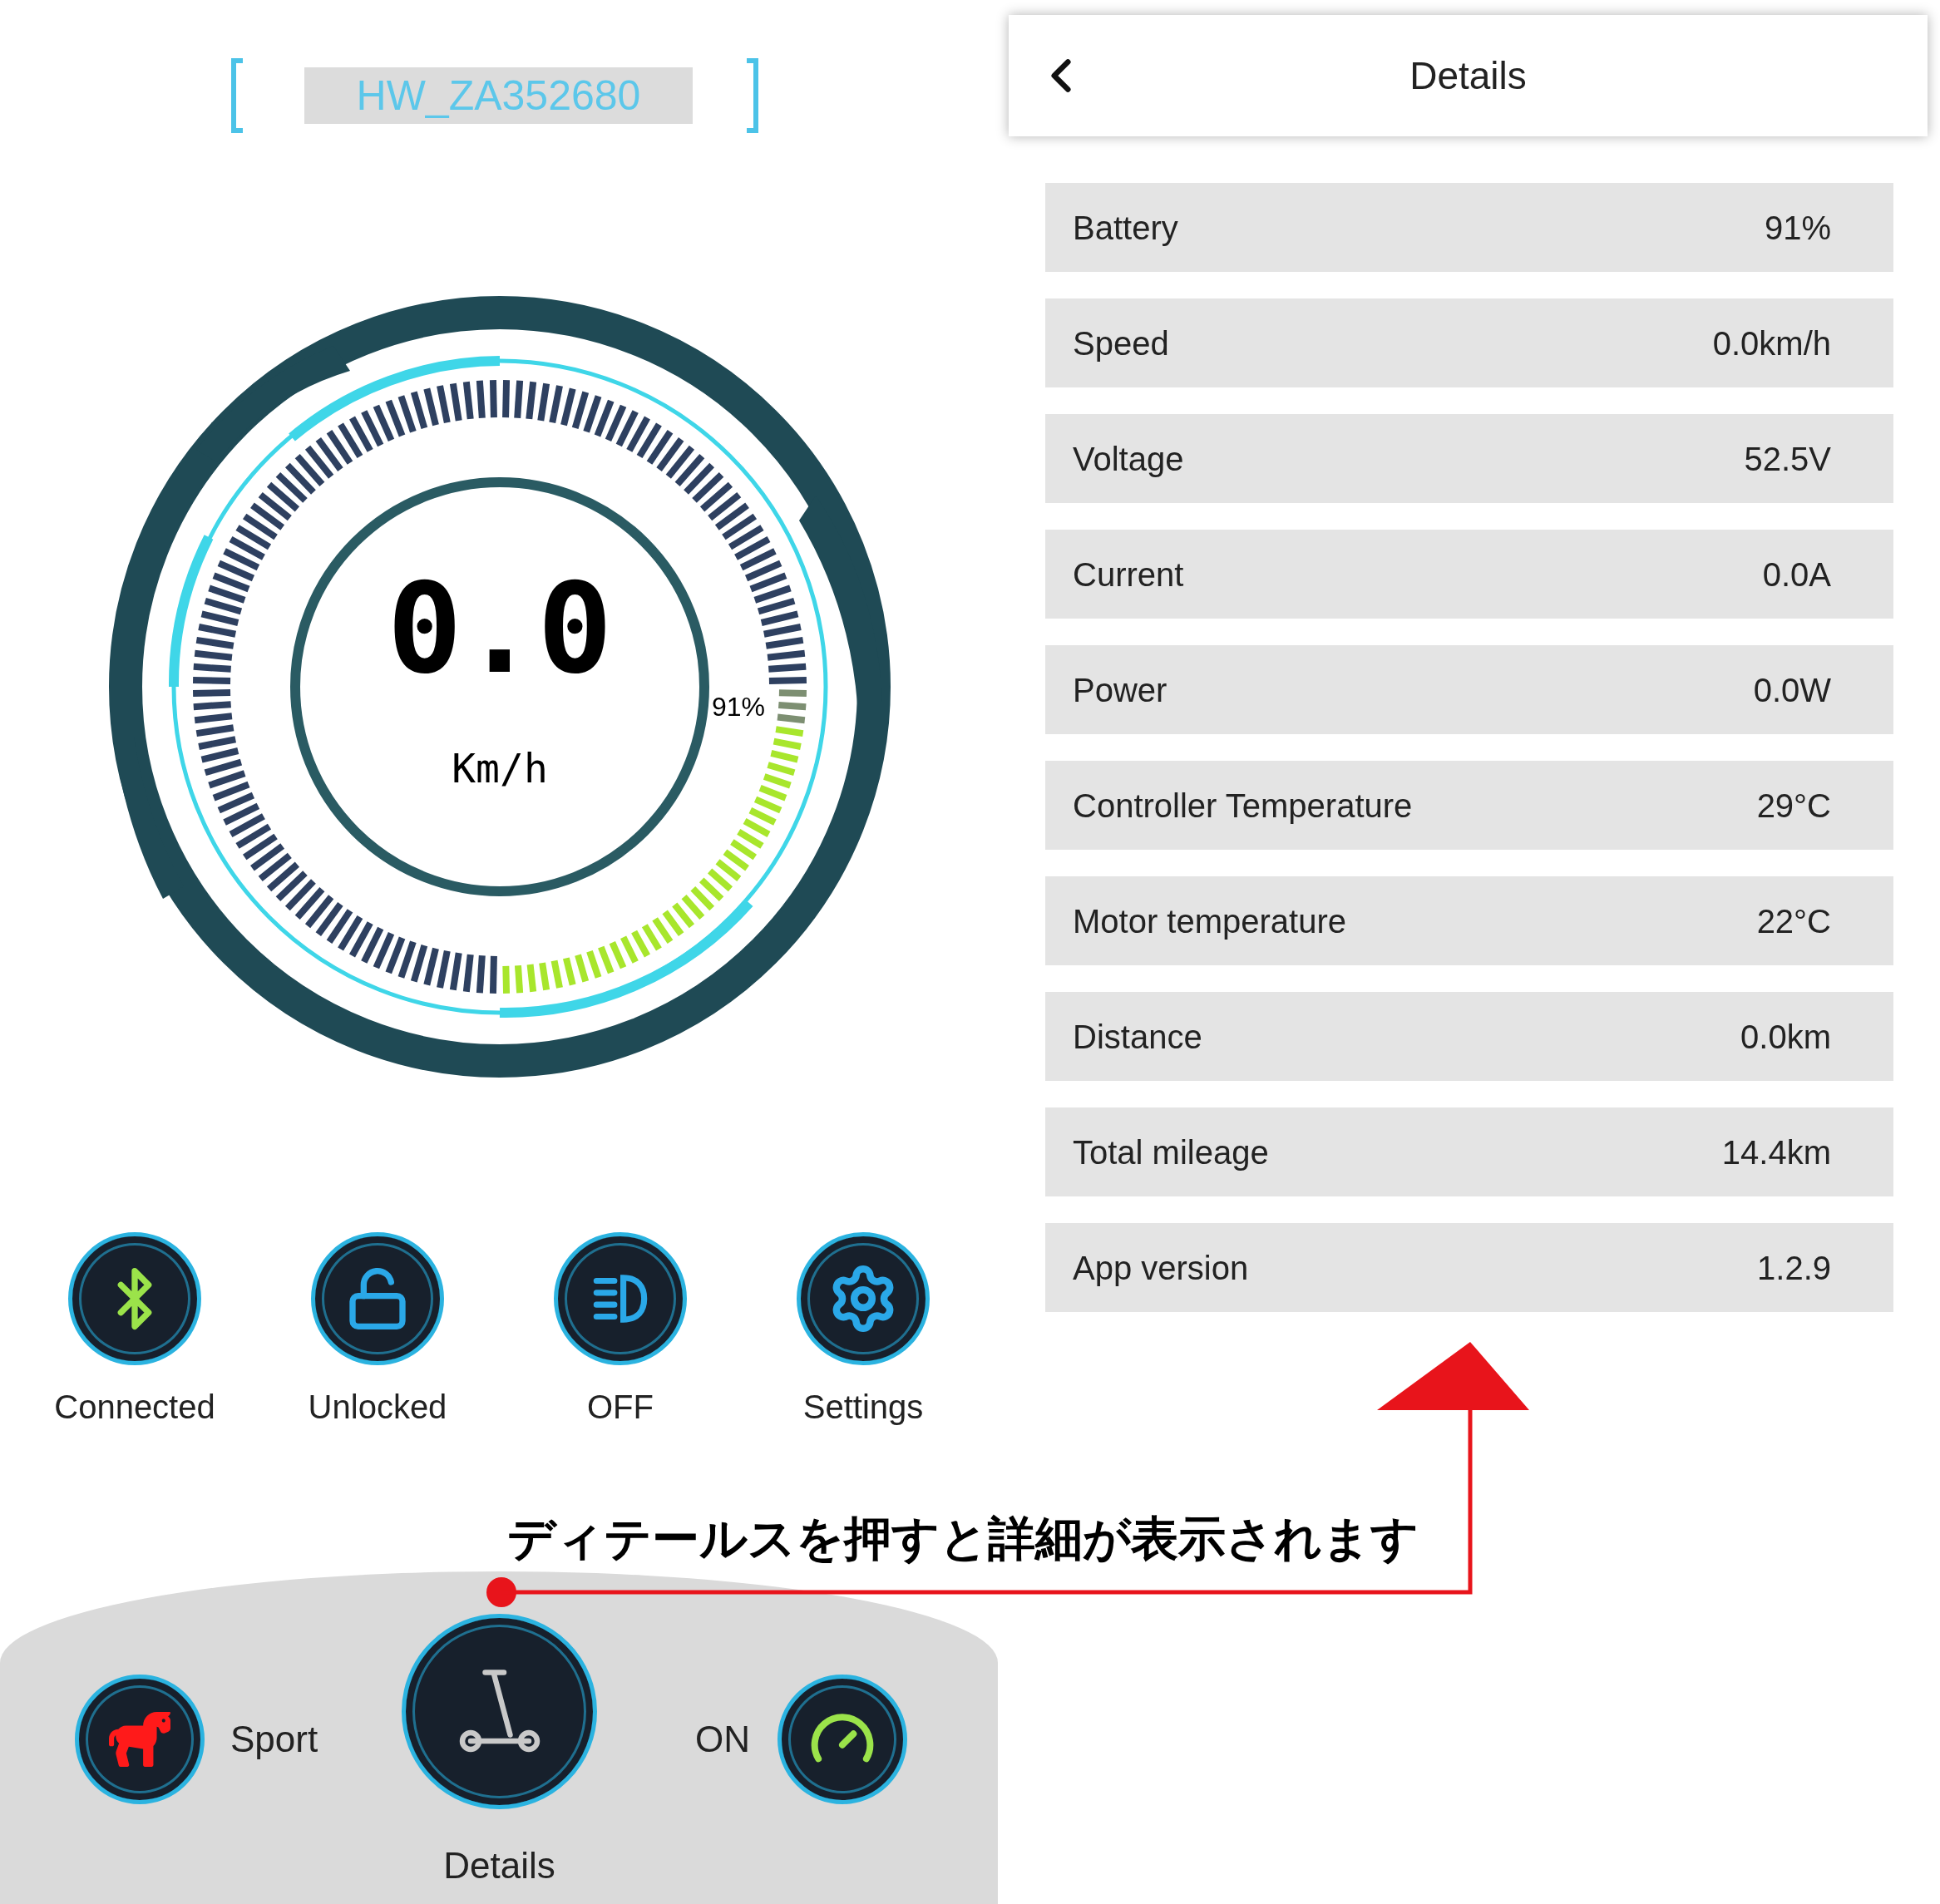 The image size is (1940, 1904). Describe the element at coordinates (723, 1739) in the screenshot. I see `cruise-label: ON` at that location.